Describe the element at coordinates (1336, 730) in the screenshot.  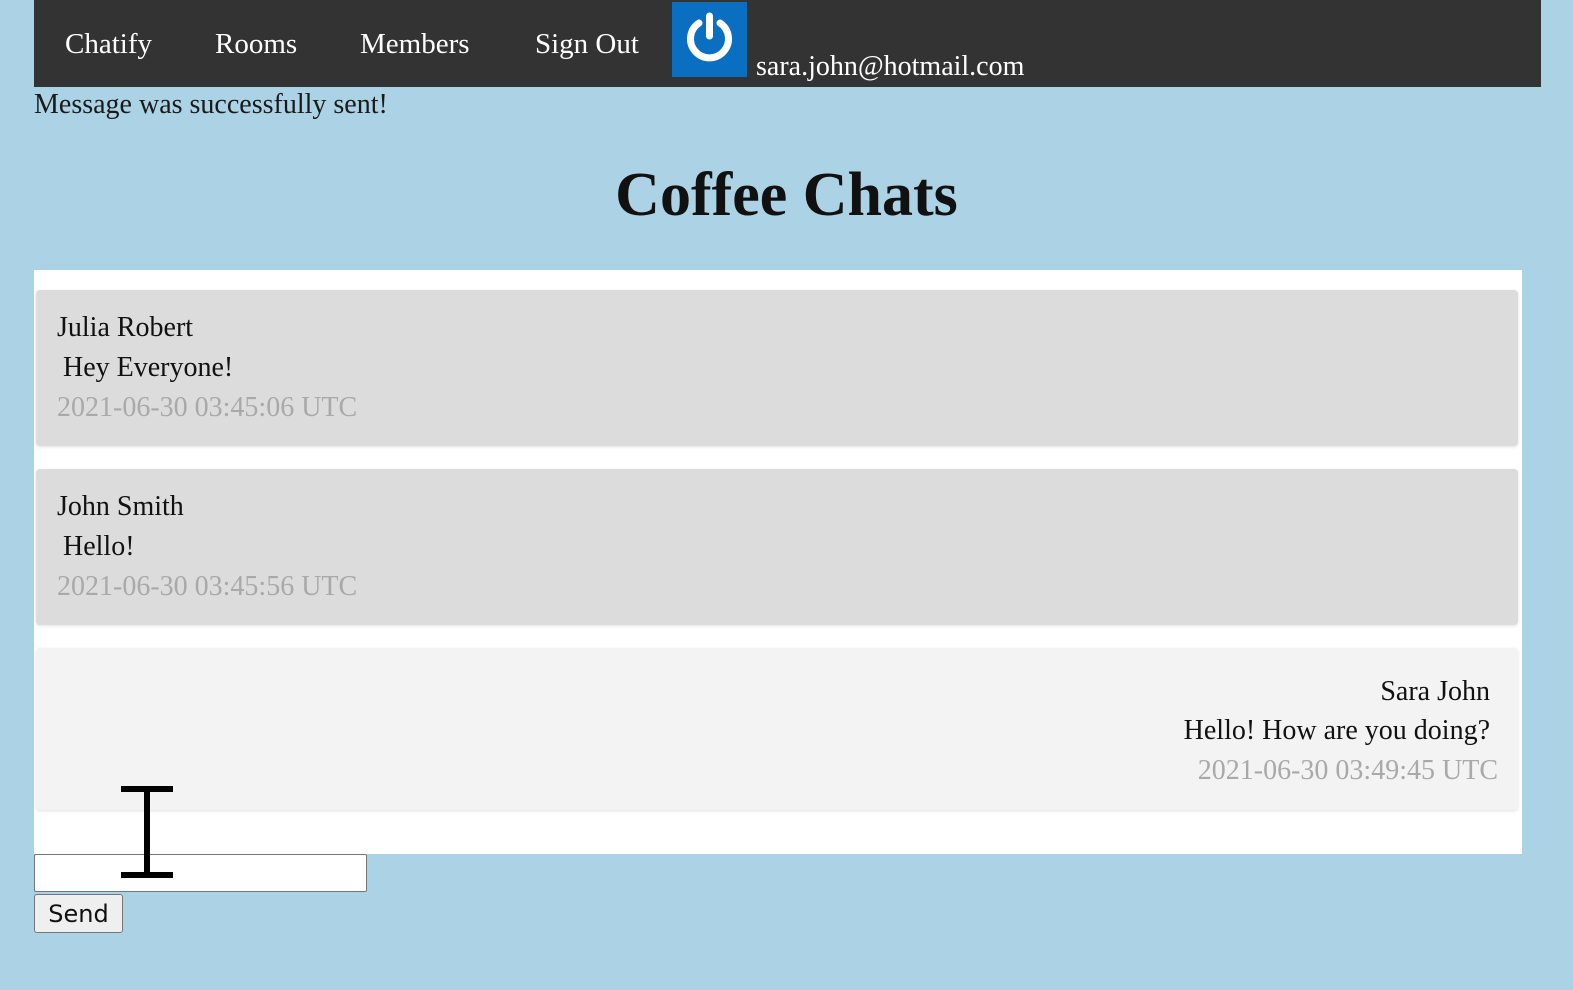
I see `message-text: Hello! How are you doing?` at that location.